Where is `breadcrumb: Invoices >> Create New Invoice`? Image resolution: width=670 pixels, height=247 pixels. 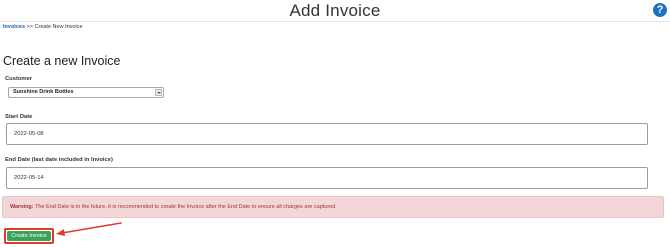
breadcrumb: Invoices >> Create New Invoice is located at coordinates (43, 27).